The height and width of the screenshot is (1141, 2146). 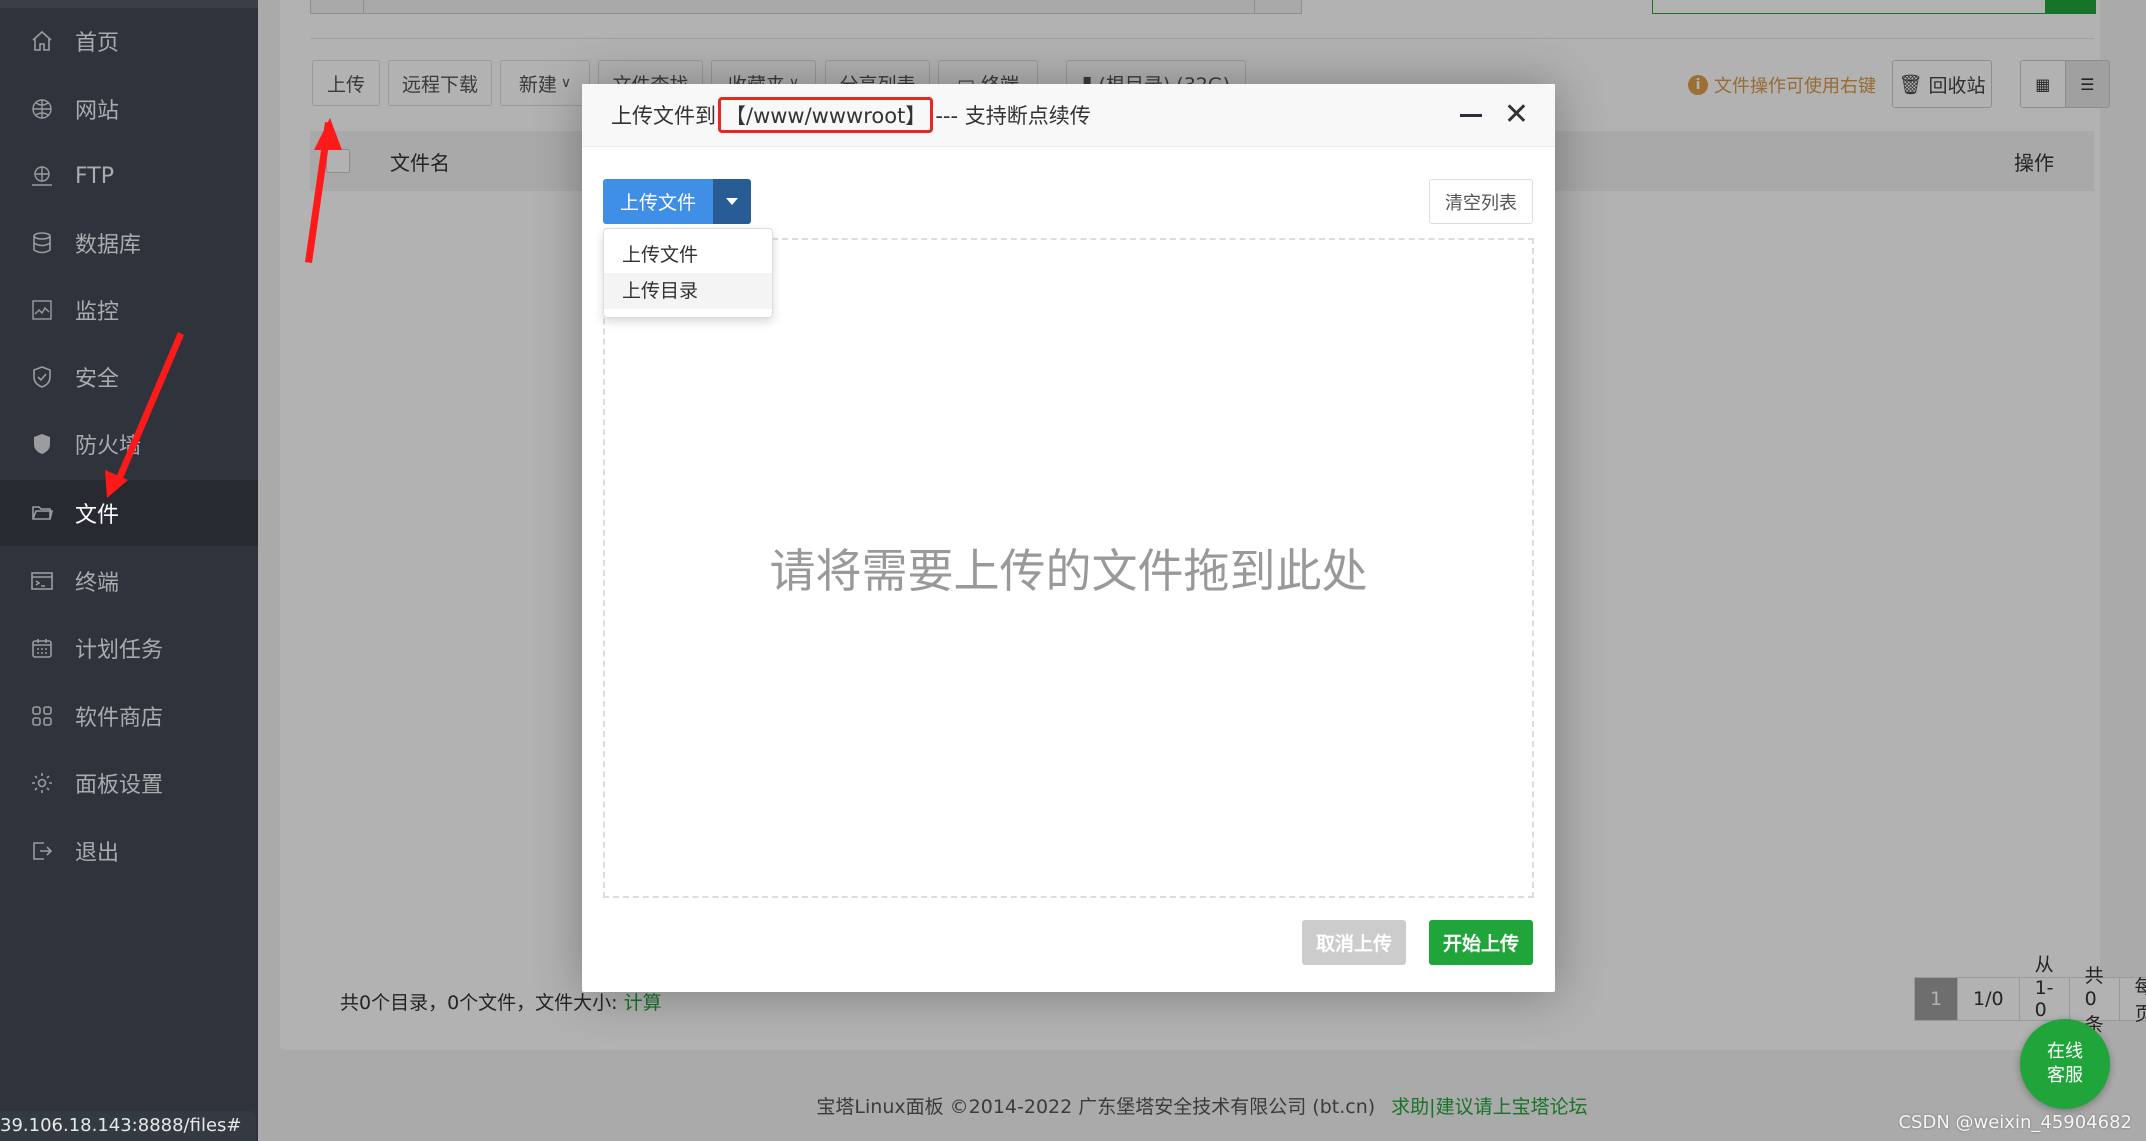 I want to click on sidebar-item-settings: 面板设置, so click(x=129, y=783).